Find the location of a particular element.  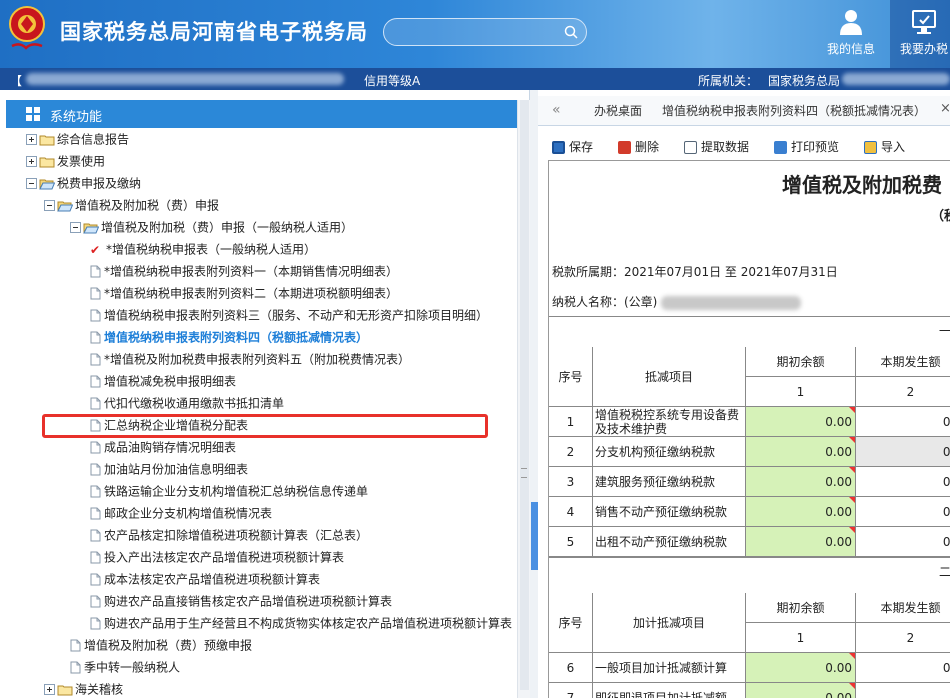

tree-item: 成品油购销存情况明细表 is located at coordinates (163, 447).